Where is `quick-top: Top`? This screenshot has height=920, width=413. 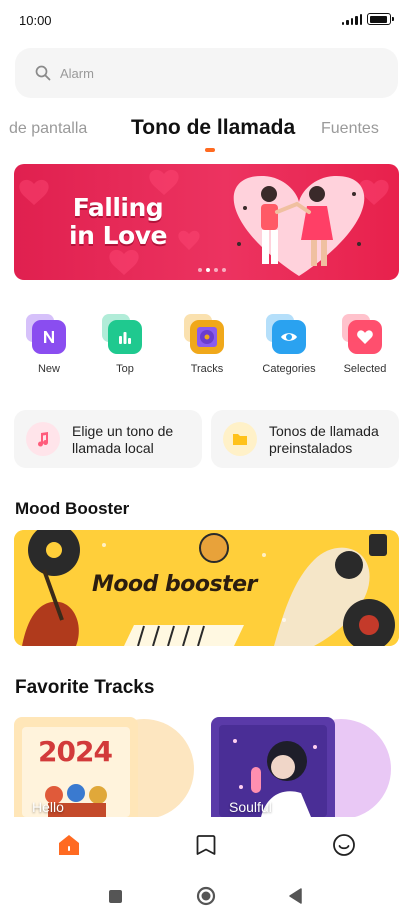 quick-top: Top is located at coordinates (125, 344).